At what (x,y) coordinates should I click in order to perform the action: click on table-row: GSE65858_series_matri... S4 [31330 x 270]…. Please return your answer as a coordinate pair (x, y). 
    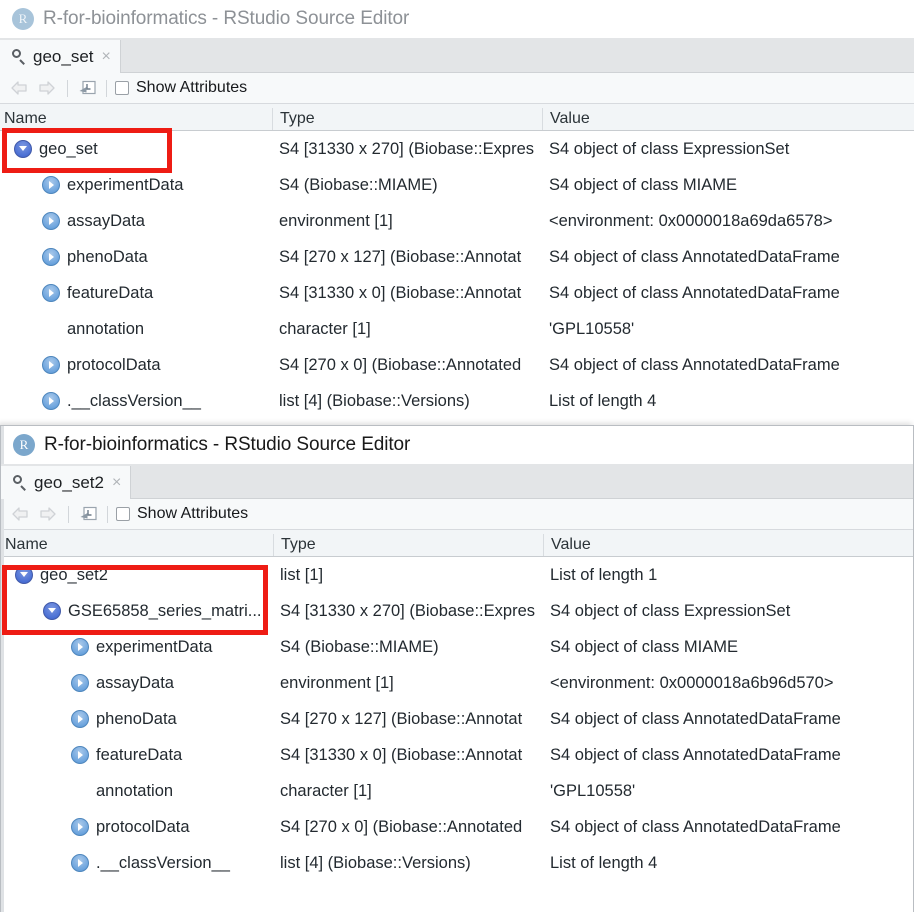
    Looking at the image, I should click on (457, 611).